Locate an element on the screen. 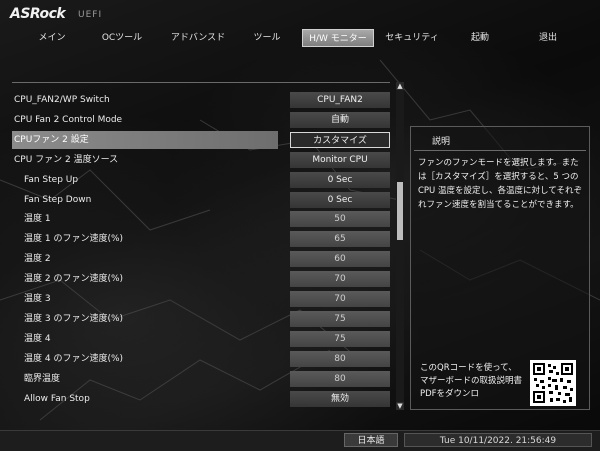 The image size is (600, 451). setting-value-dropdown: カスタマイズ is located at coordinates (340, 140).